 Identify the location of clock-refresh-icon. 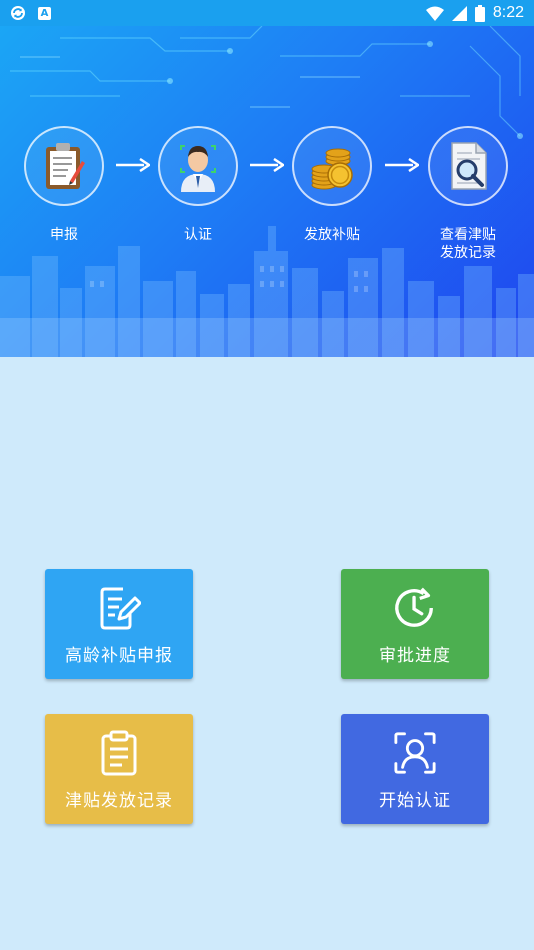
(414, 607).